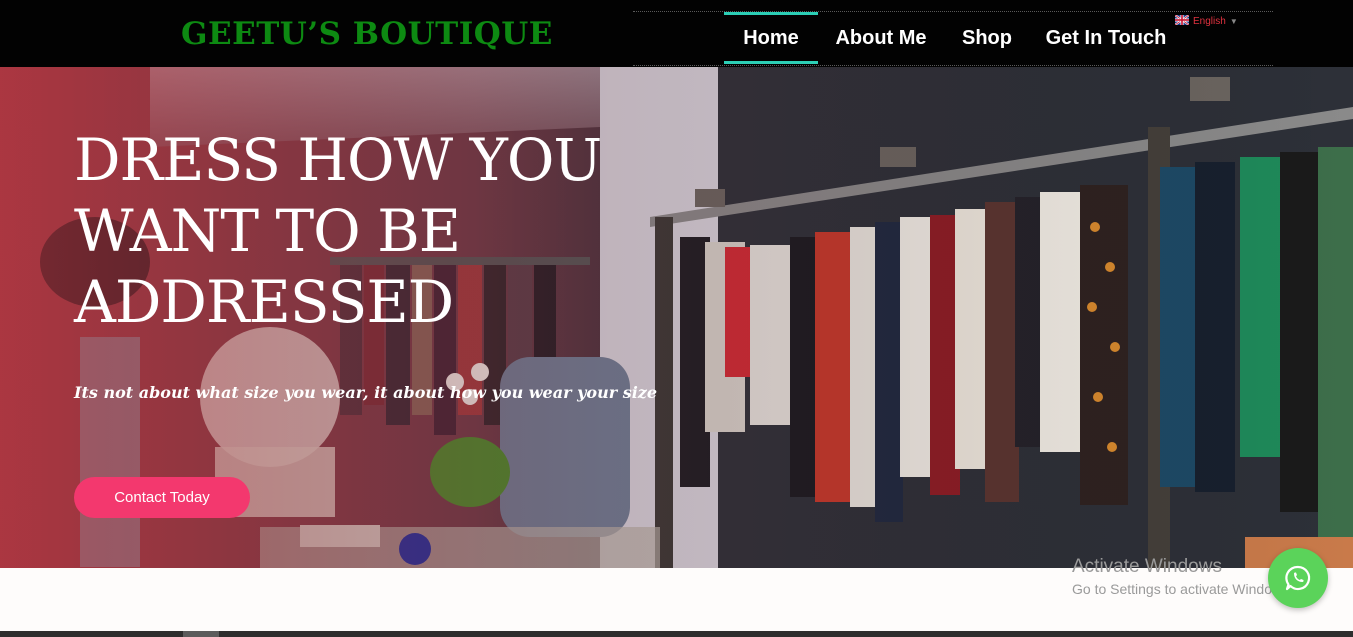  What do you see at coordinates (162, 497) in the screenshot?
I see `contact-today-button: Contact Today` at bounding box center [162, 497].